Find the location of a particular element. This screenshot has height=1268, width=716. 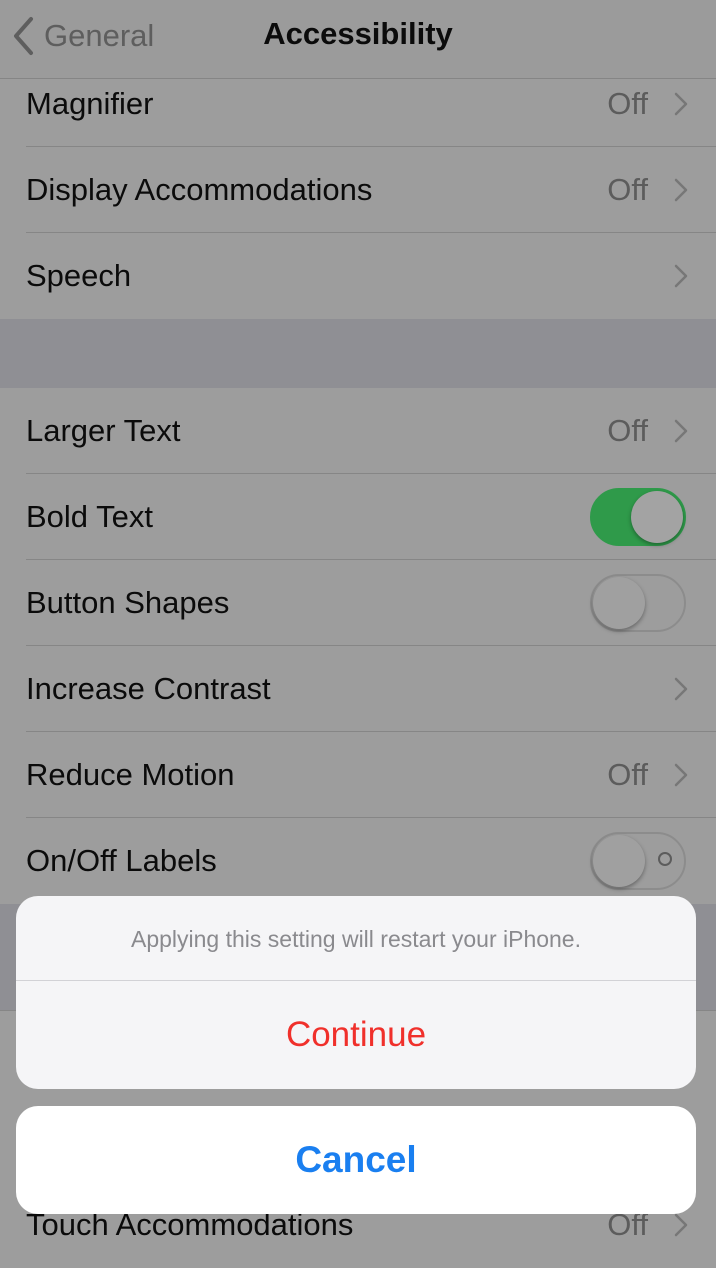

off-label-ring-icon is located at coordinates (665, 859).